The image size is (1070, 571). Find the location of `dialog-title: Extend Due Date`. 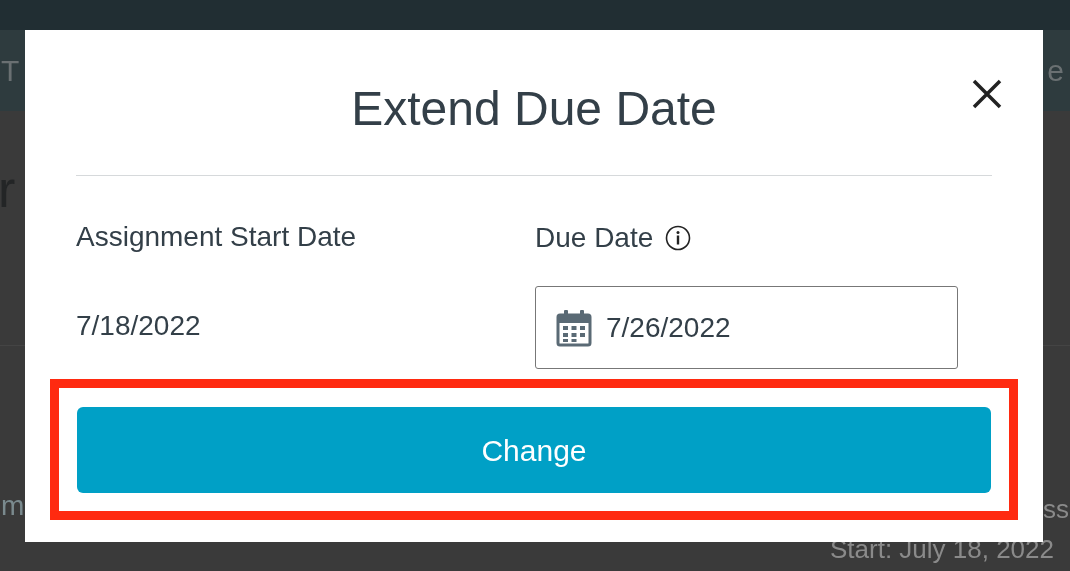

dialog-title: Extend Due Date is located at coordinates (534, 108).